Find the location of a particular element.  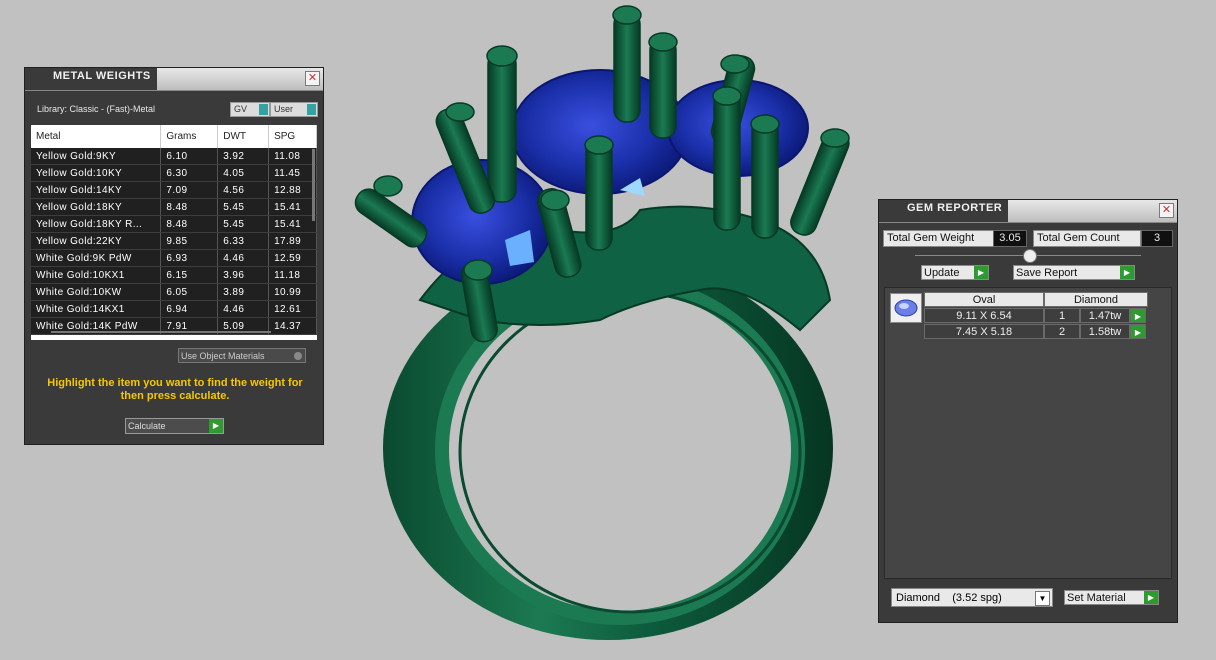

gem-thumbnail-icon is located at coordinates (906, 308).